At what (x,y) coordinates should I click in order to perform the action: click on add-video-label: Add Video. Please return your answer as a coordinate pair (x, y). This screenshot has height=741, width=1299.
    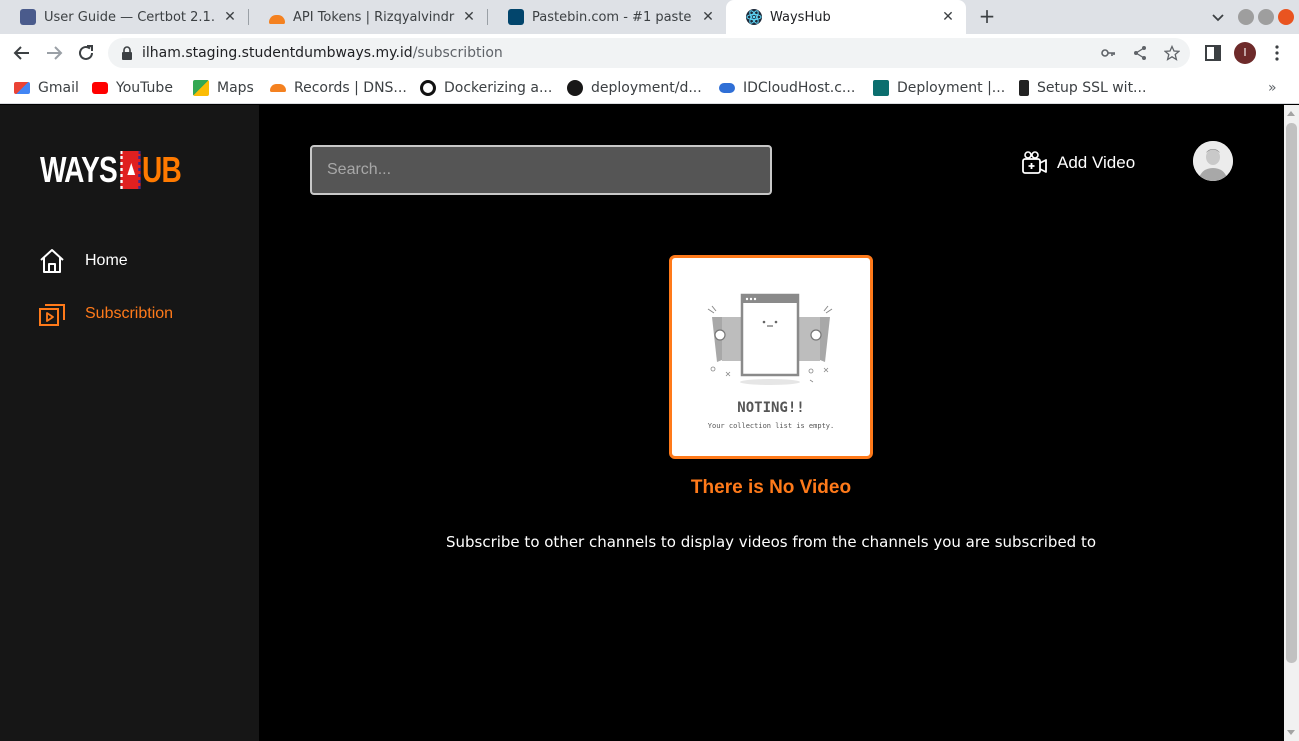
    Looking at the image, I should click on (1096, 162).